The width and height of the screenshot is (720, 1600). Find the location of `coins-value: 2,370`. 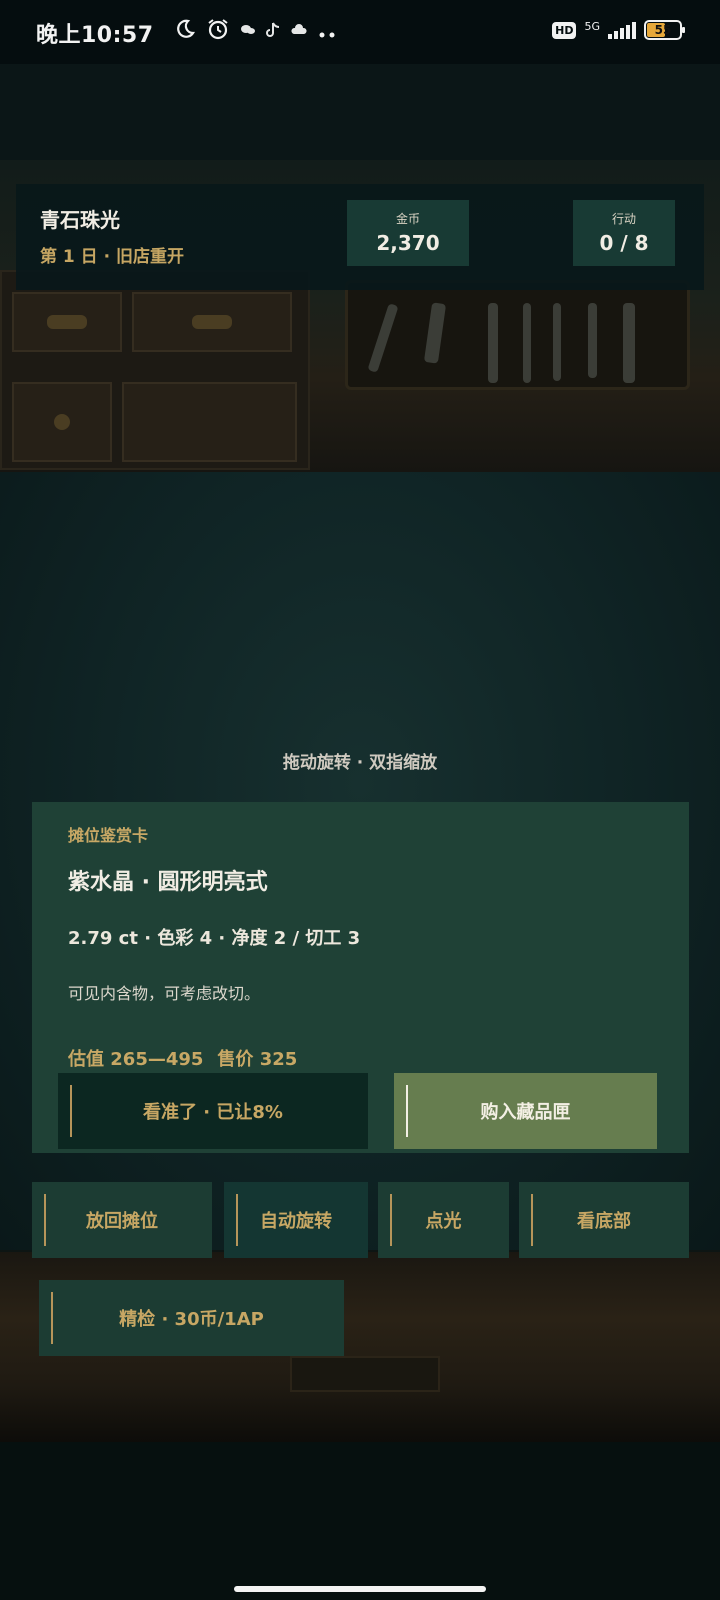

coins-value: 2,370 is located at coordinates (408, 243).